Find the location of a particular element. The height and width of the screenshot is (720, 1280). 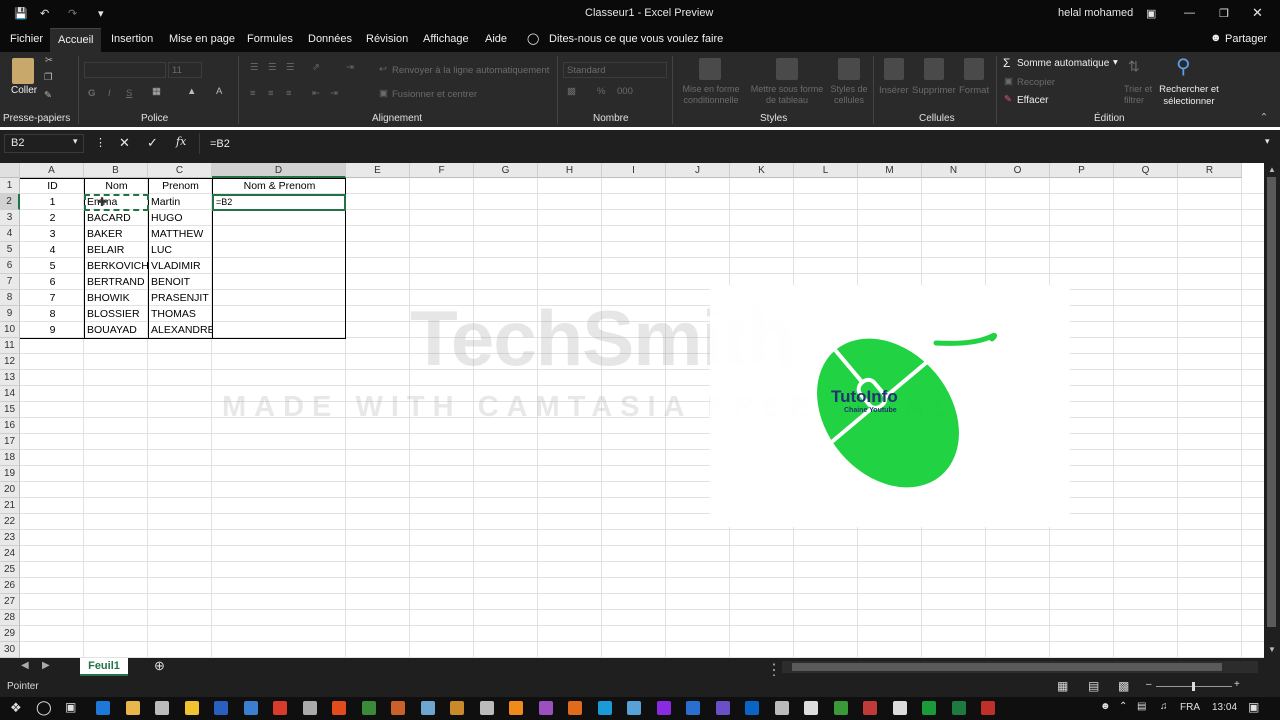

row-header: 27 is located at coordinates (10, 602).